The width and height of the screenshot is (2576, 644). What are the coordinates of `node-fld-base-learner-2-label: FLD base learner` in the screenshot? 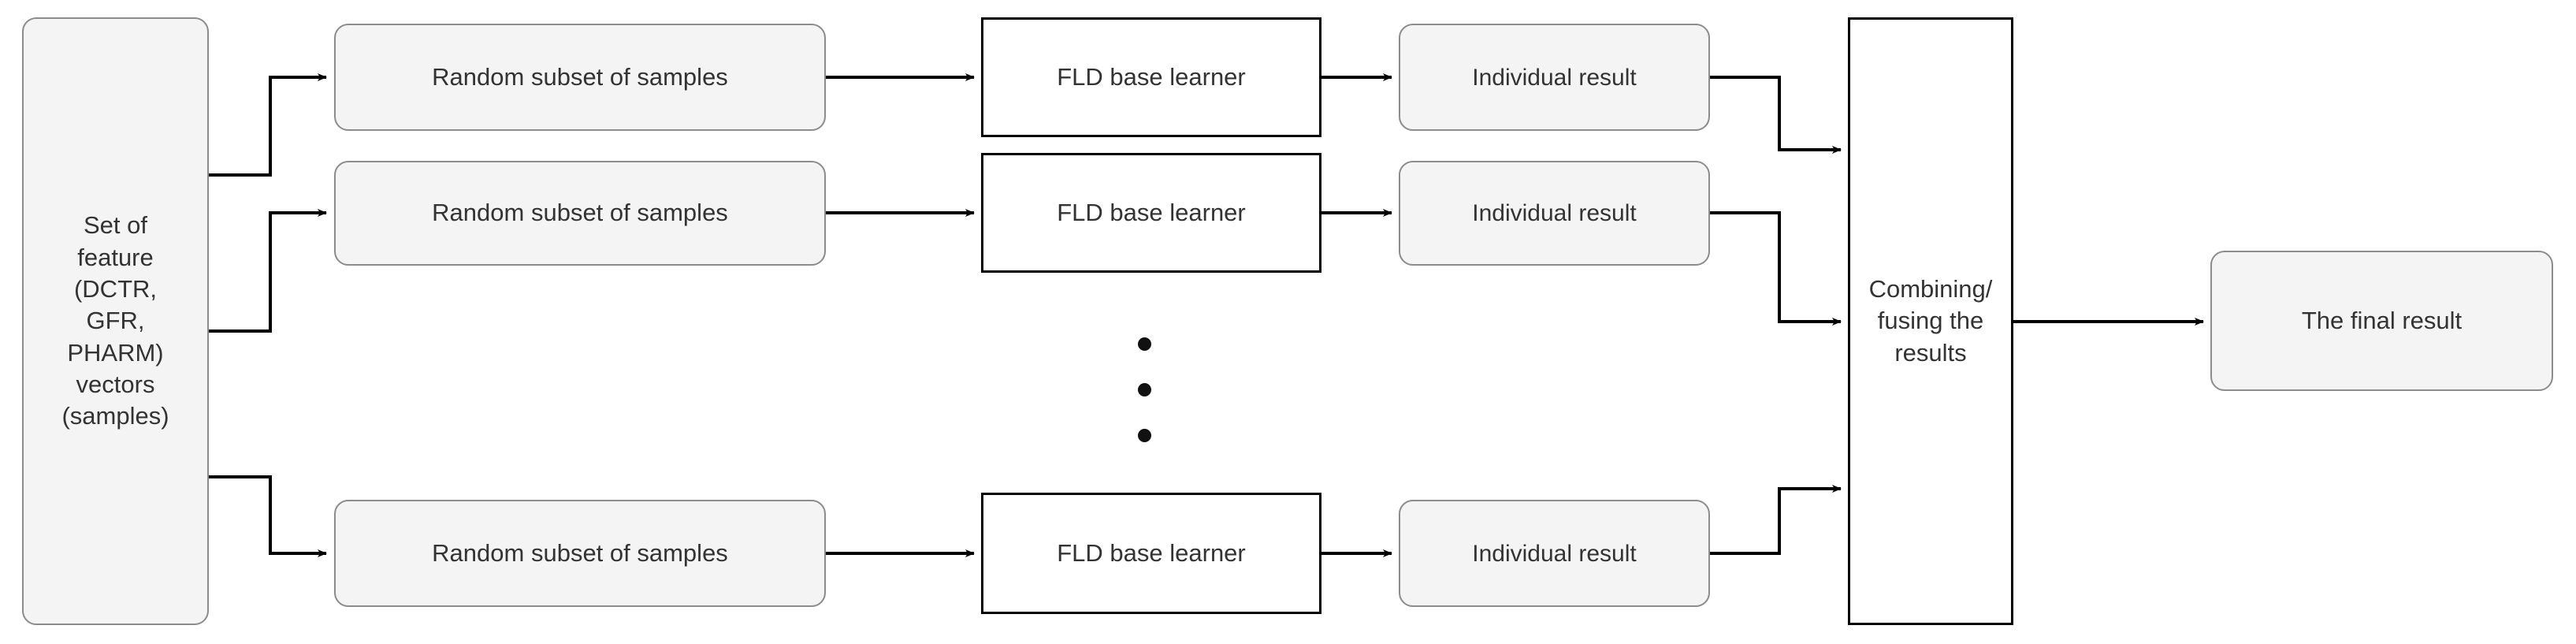 It's located at (1151, 212).